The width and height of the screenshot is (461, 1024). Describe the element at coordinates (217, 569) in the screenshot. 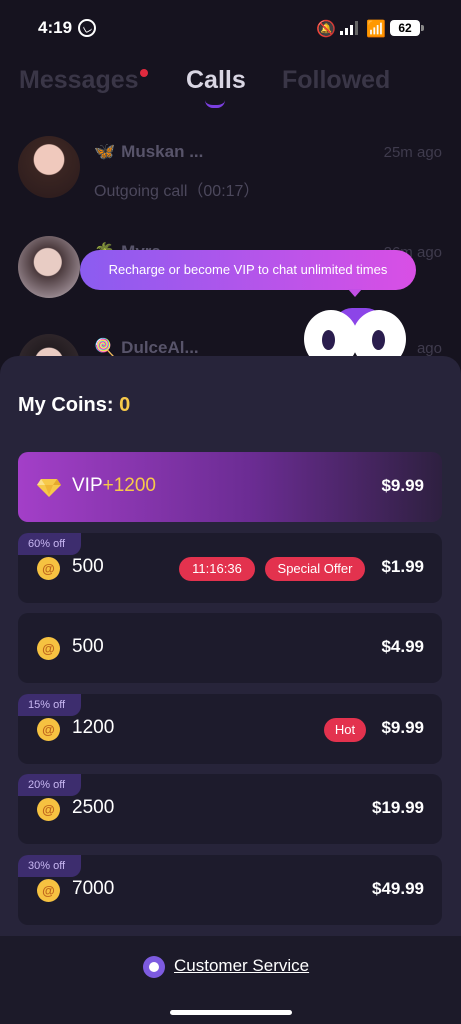

I see `countdown-timer: 11:16:36` at that location.